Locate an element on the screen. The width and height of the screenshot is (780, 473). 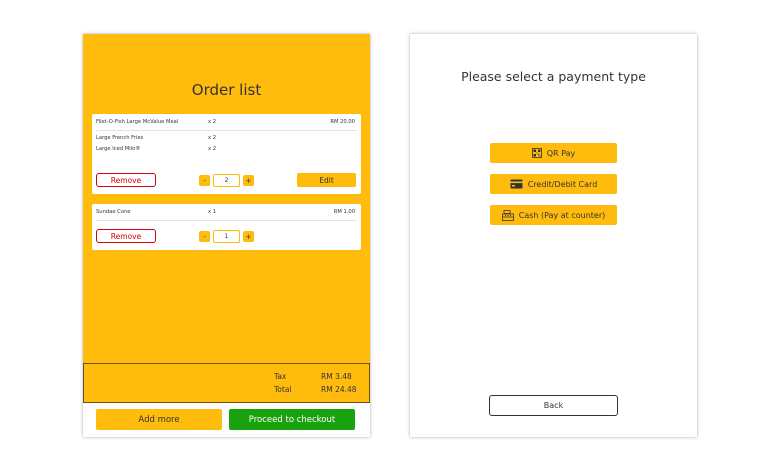
edit-button: Edit is located at coordinates (326, 180).